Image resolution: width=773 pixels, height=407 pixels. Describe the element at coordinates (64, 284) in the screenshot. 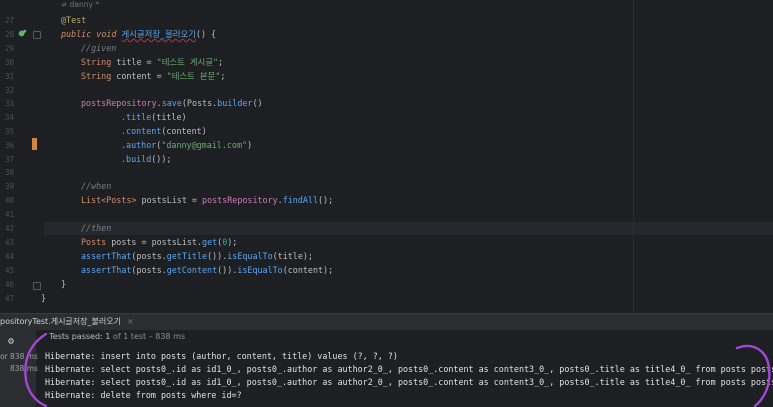

I see `code-line-46: }` at that location.